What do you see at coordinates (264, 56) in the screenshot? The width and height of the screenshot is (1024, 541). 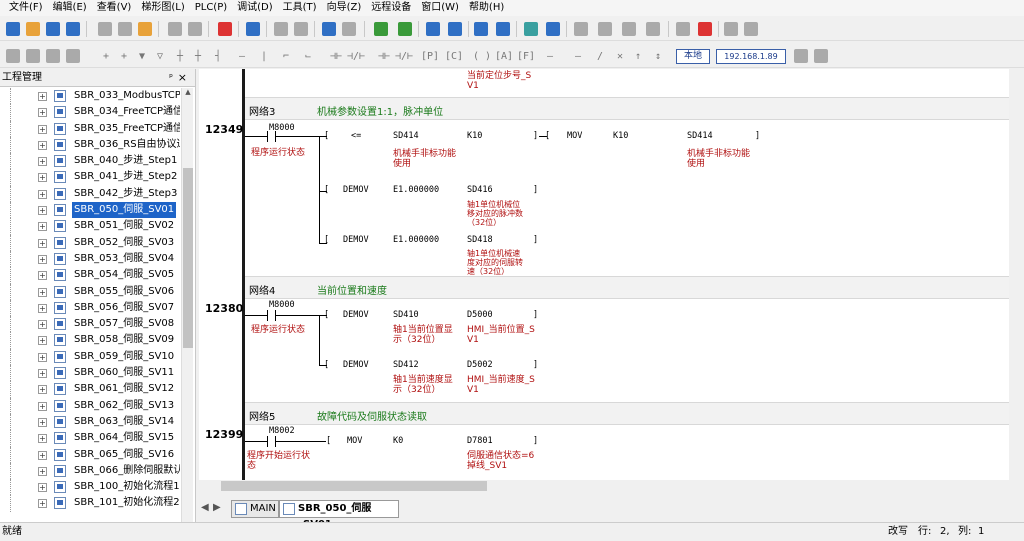 I see `vline-icon: |` at bounding box center [264, 56].